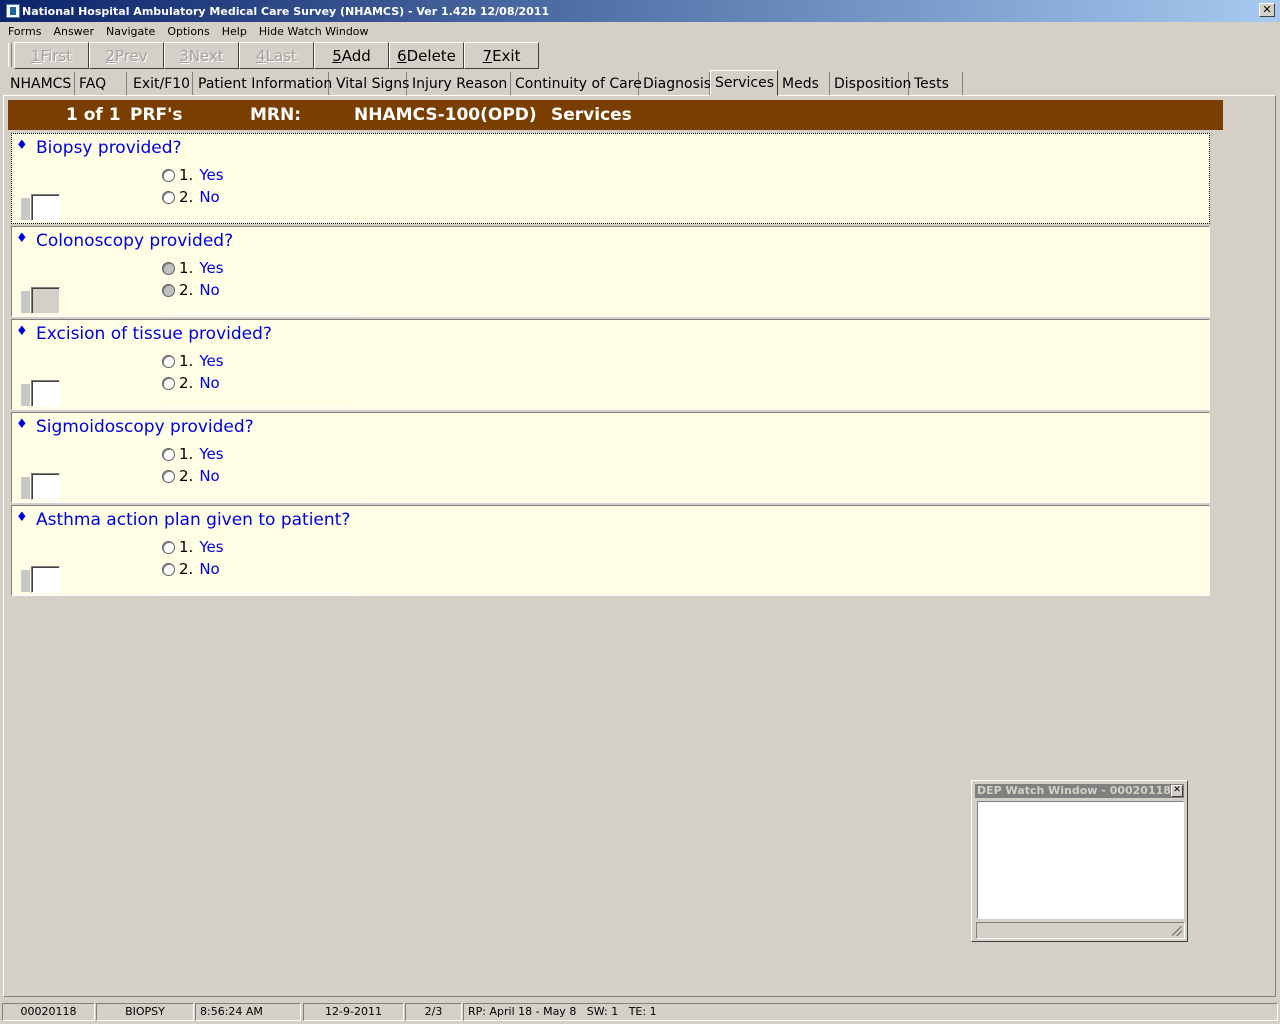  What do you see at coordinates (13, 11) in the screenshot?
I see `app-icon` at bounding box center [13, 11].